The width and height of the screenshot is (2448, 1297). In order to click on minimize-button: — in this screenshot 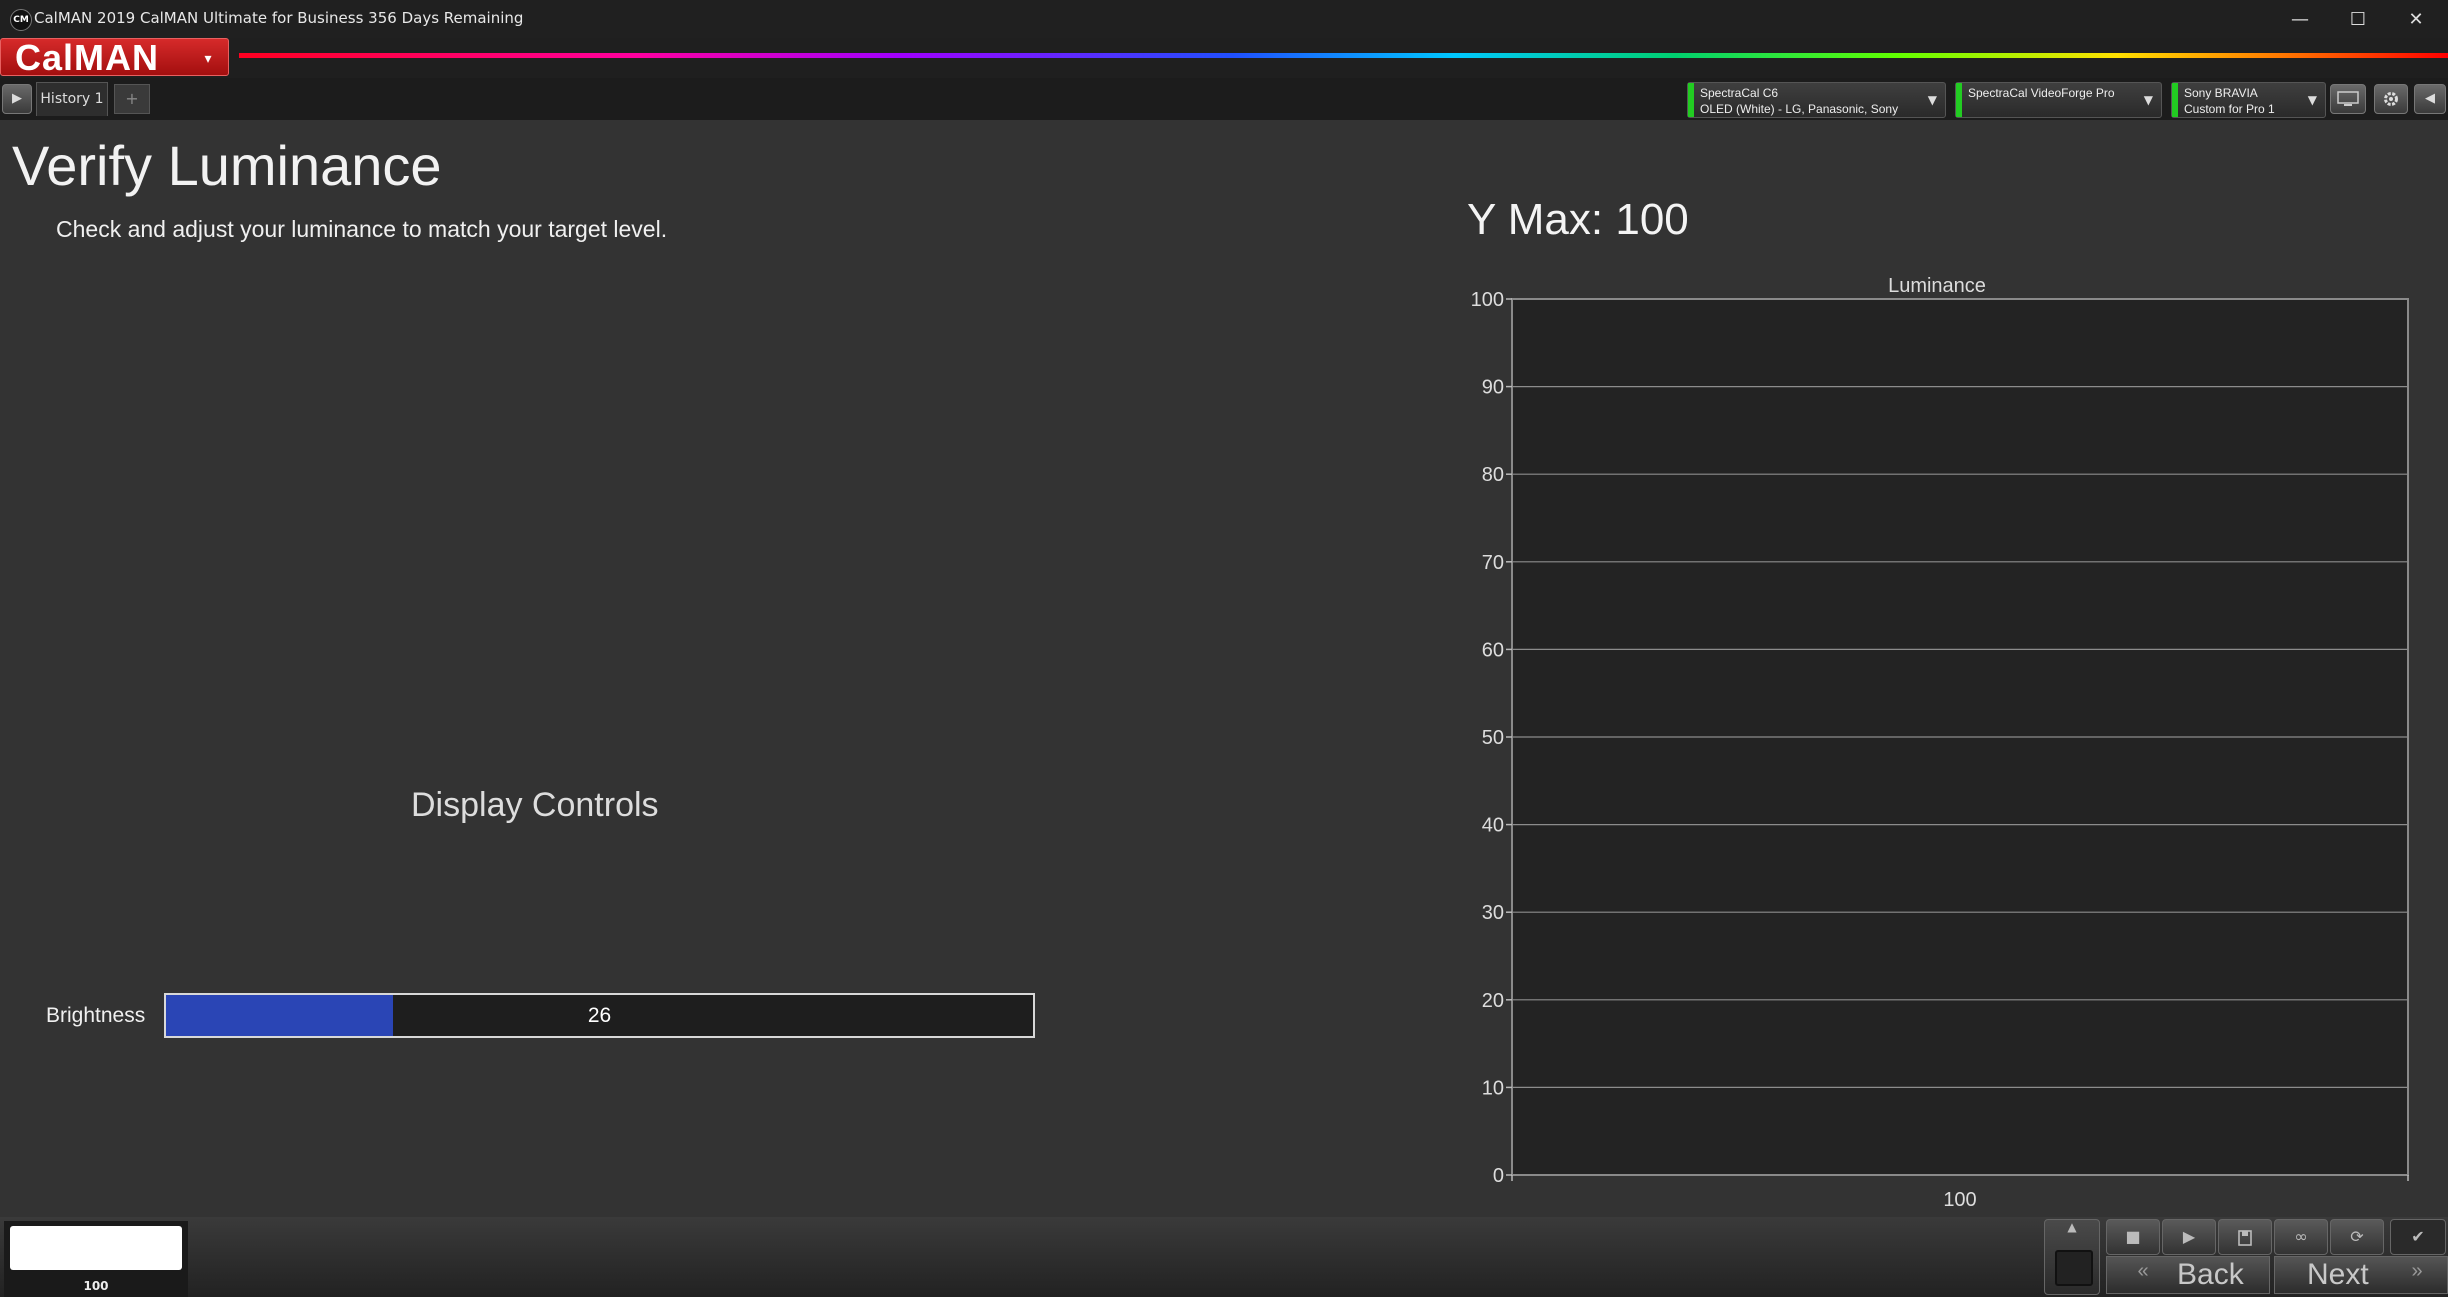, I will do `click(2300, 19)`.